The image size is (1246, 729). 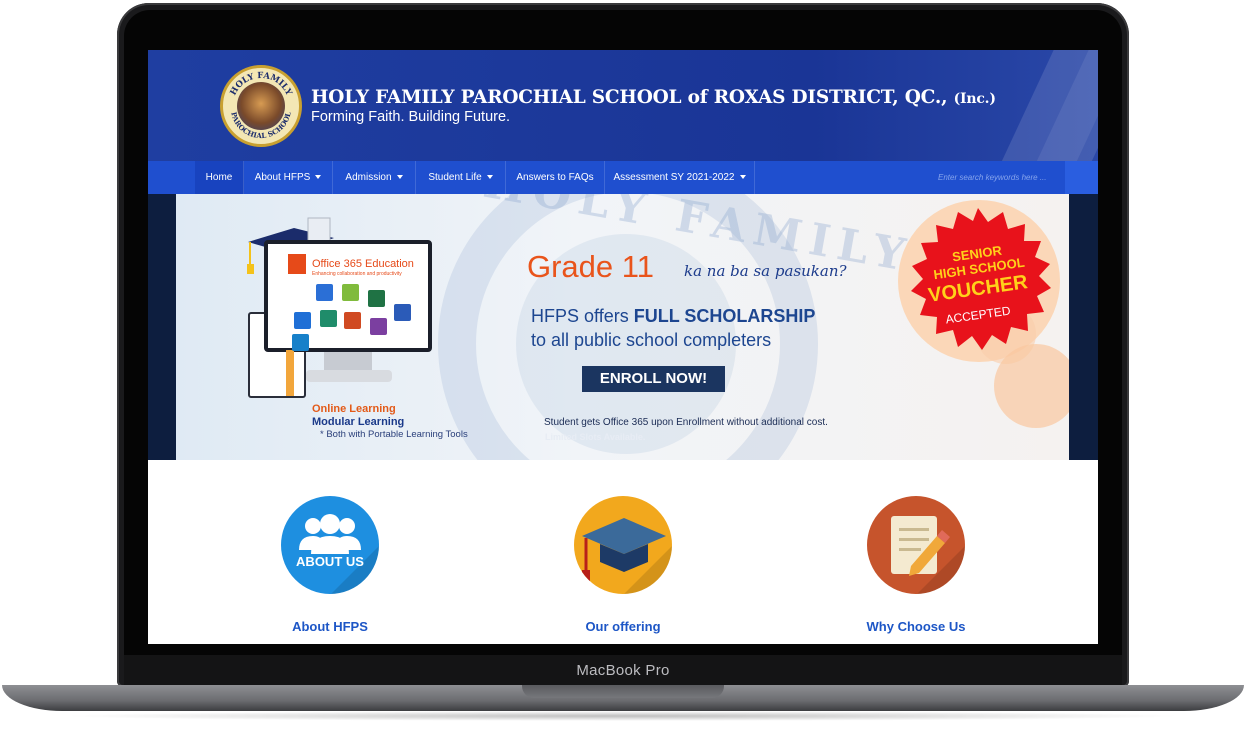 I want to click on excel-icon, so click(x=376, y=298).